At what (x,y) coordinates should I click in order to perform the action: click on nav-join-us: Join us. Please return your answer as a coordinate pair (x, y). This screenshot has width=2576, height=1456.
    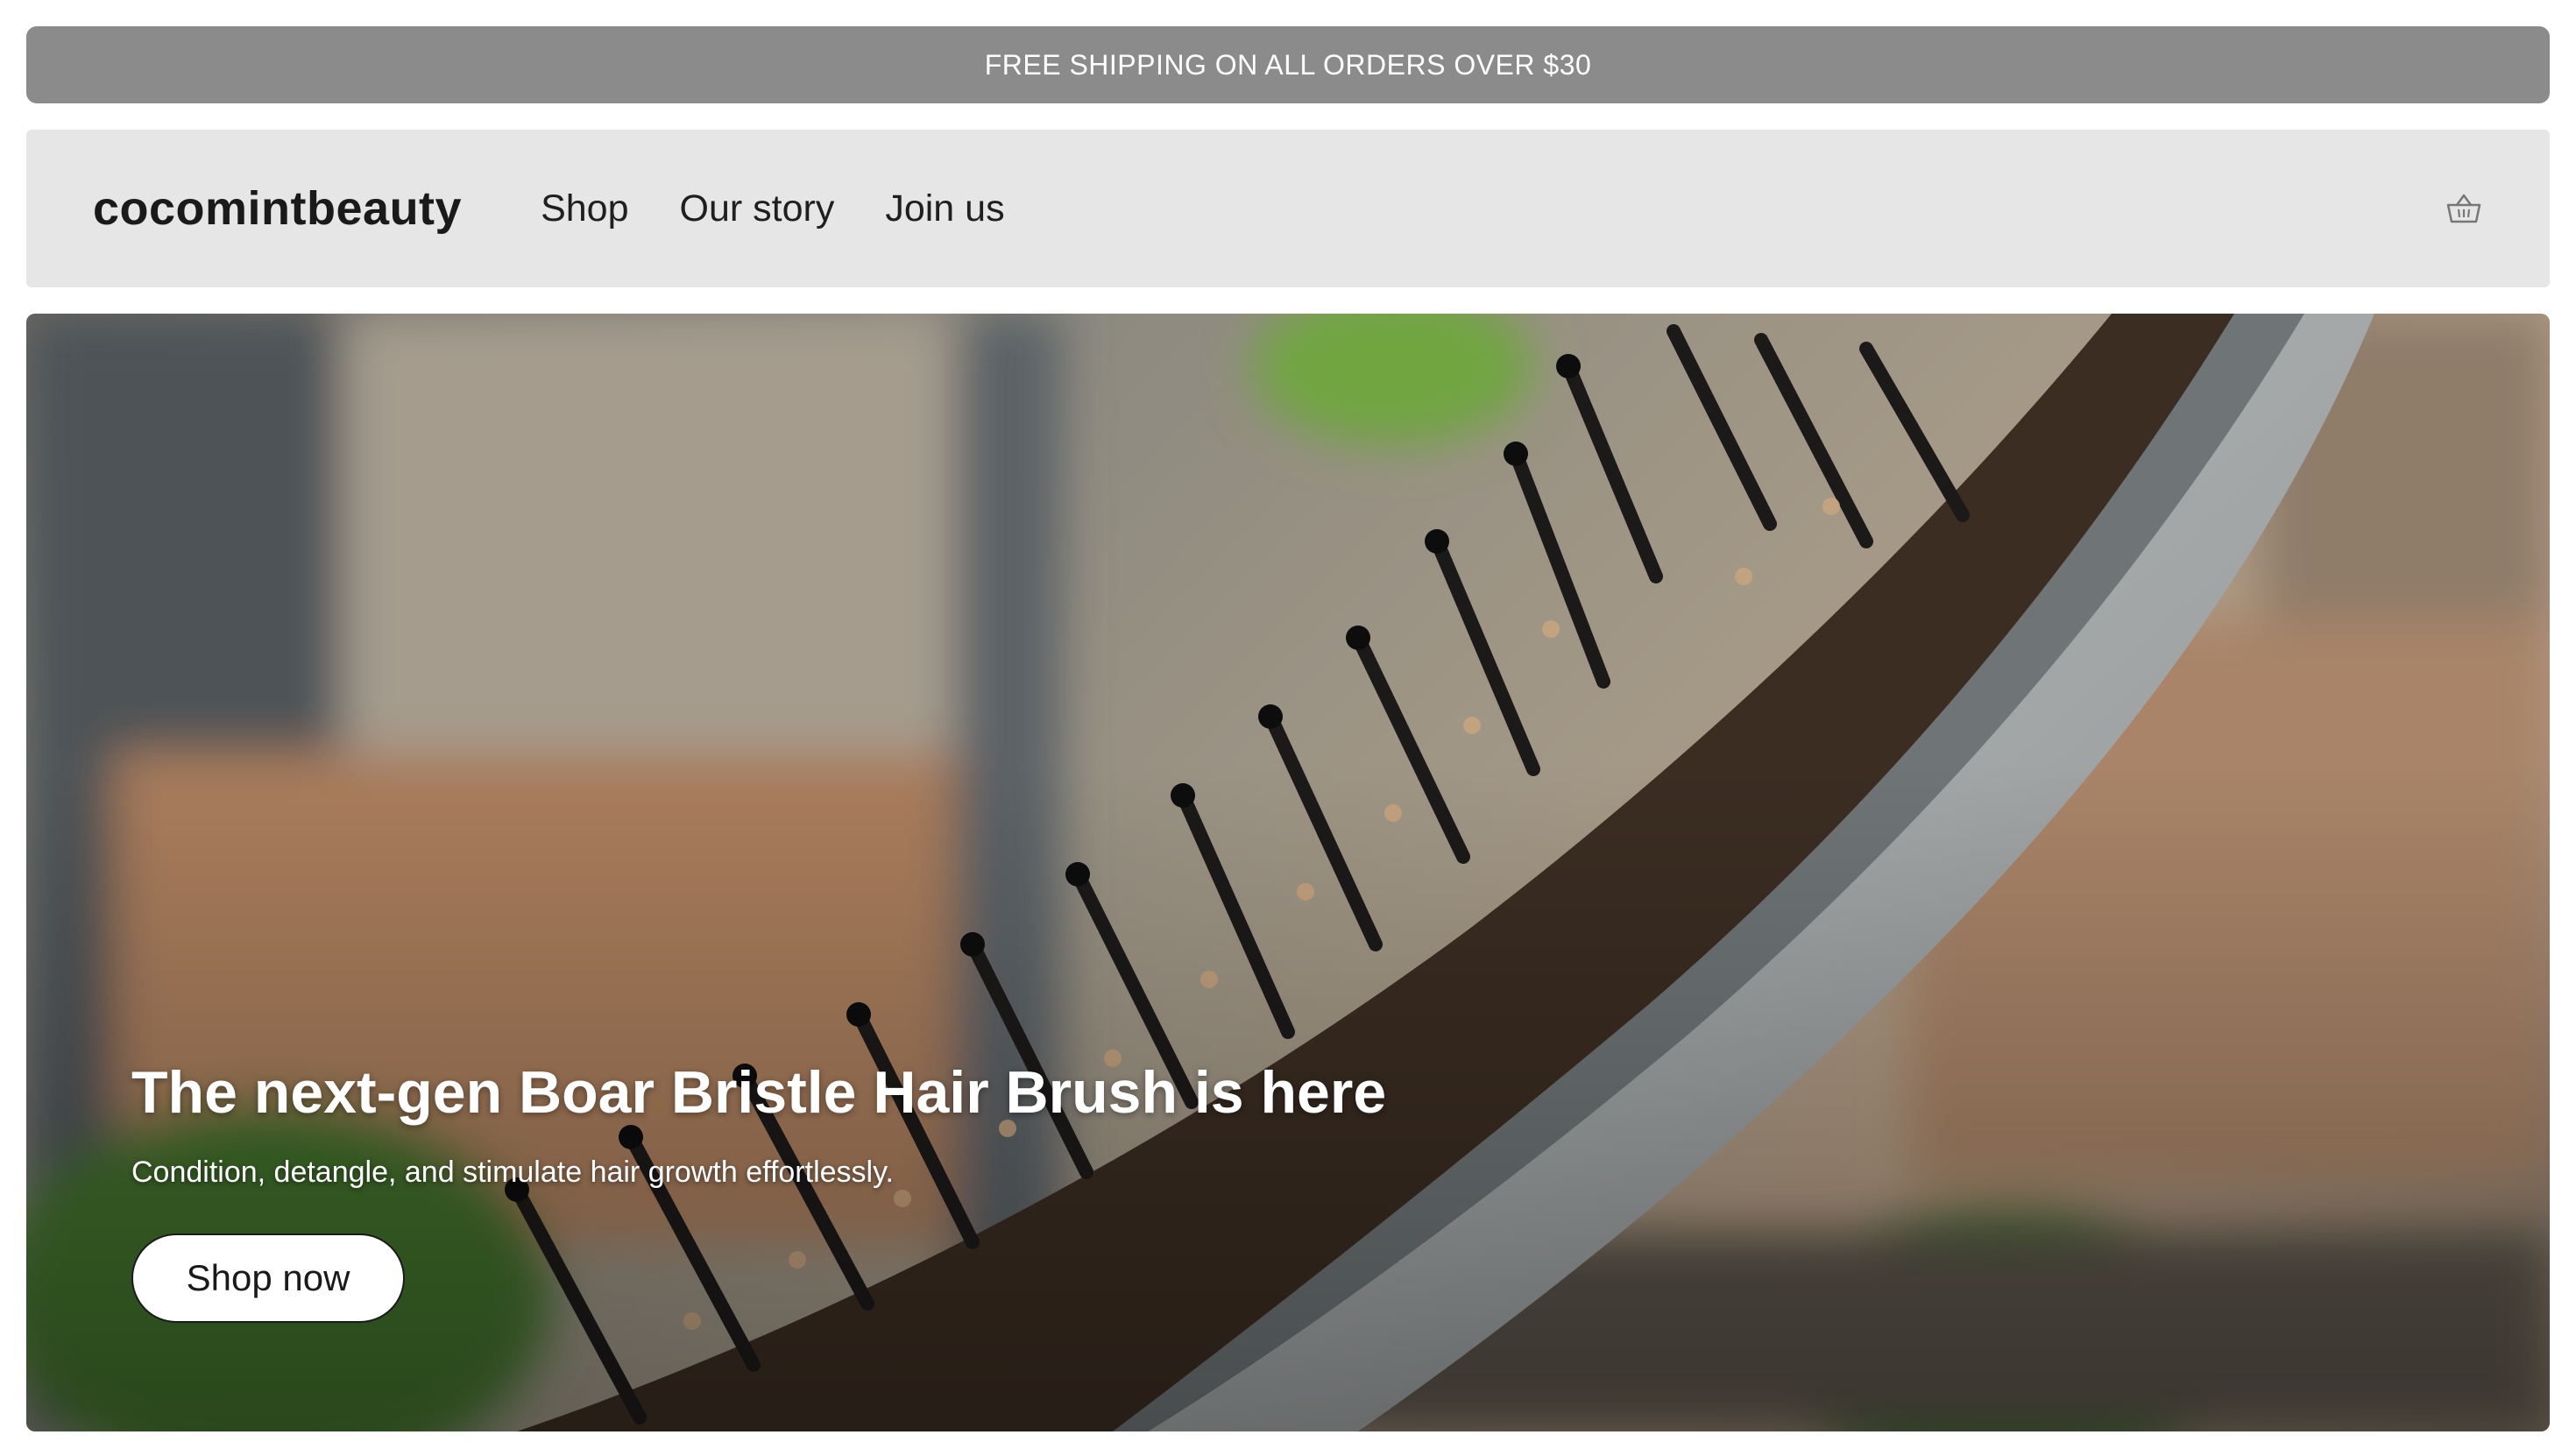
    Looking at the image, I should click on (944, 208).